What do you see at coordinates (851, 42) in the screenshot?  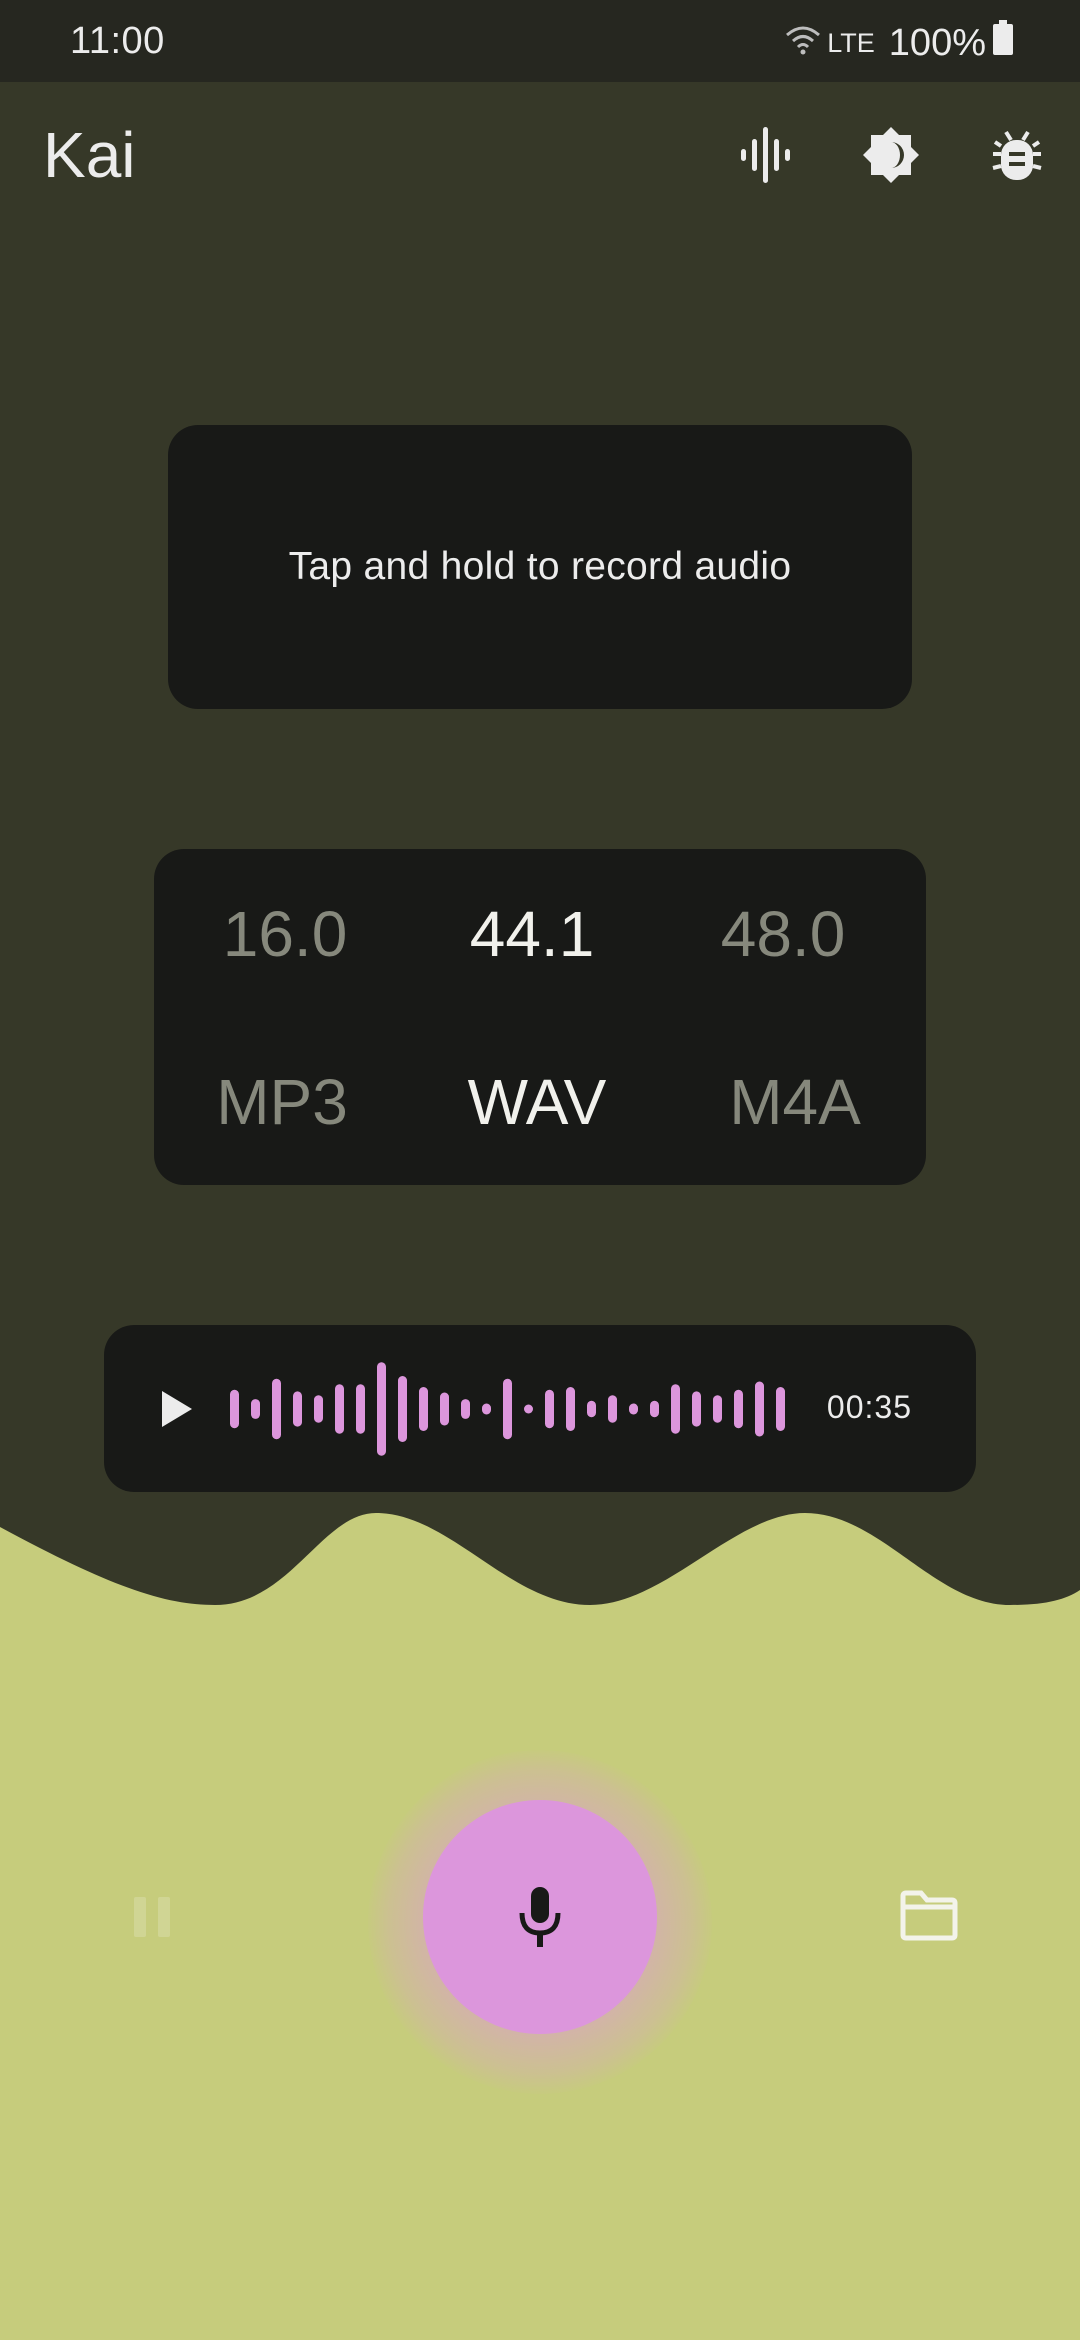 I see `network-type: LTE` at bounding box center [851, 42].